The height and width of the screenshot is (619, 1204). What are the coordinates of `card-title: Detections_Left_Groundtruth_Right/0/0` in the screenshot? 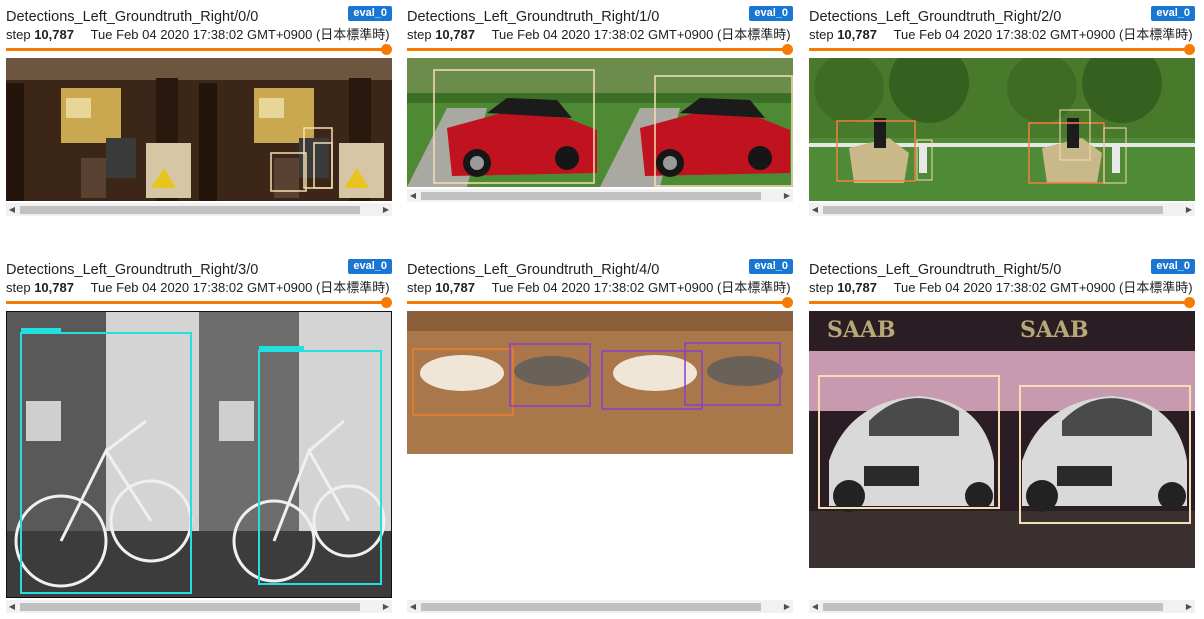 It's located at (132, 17).